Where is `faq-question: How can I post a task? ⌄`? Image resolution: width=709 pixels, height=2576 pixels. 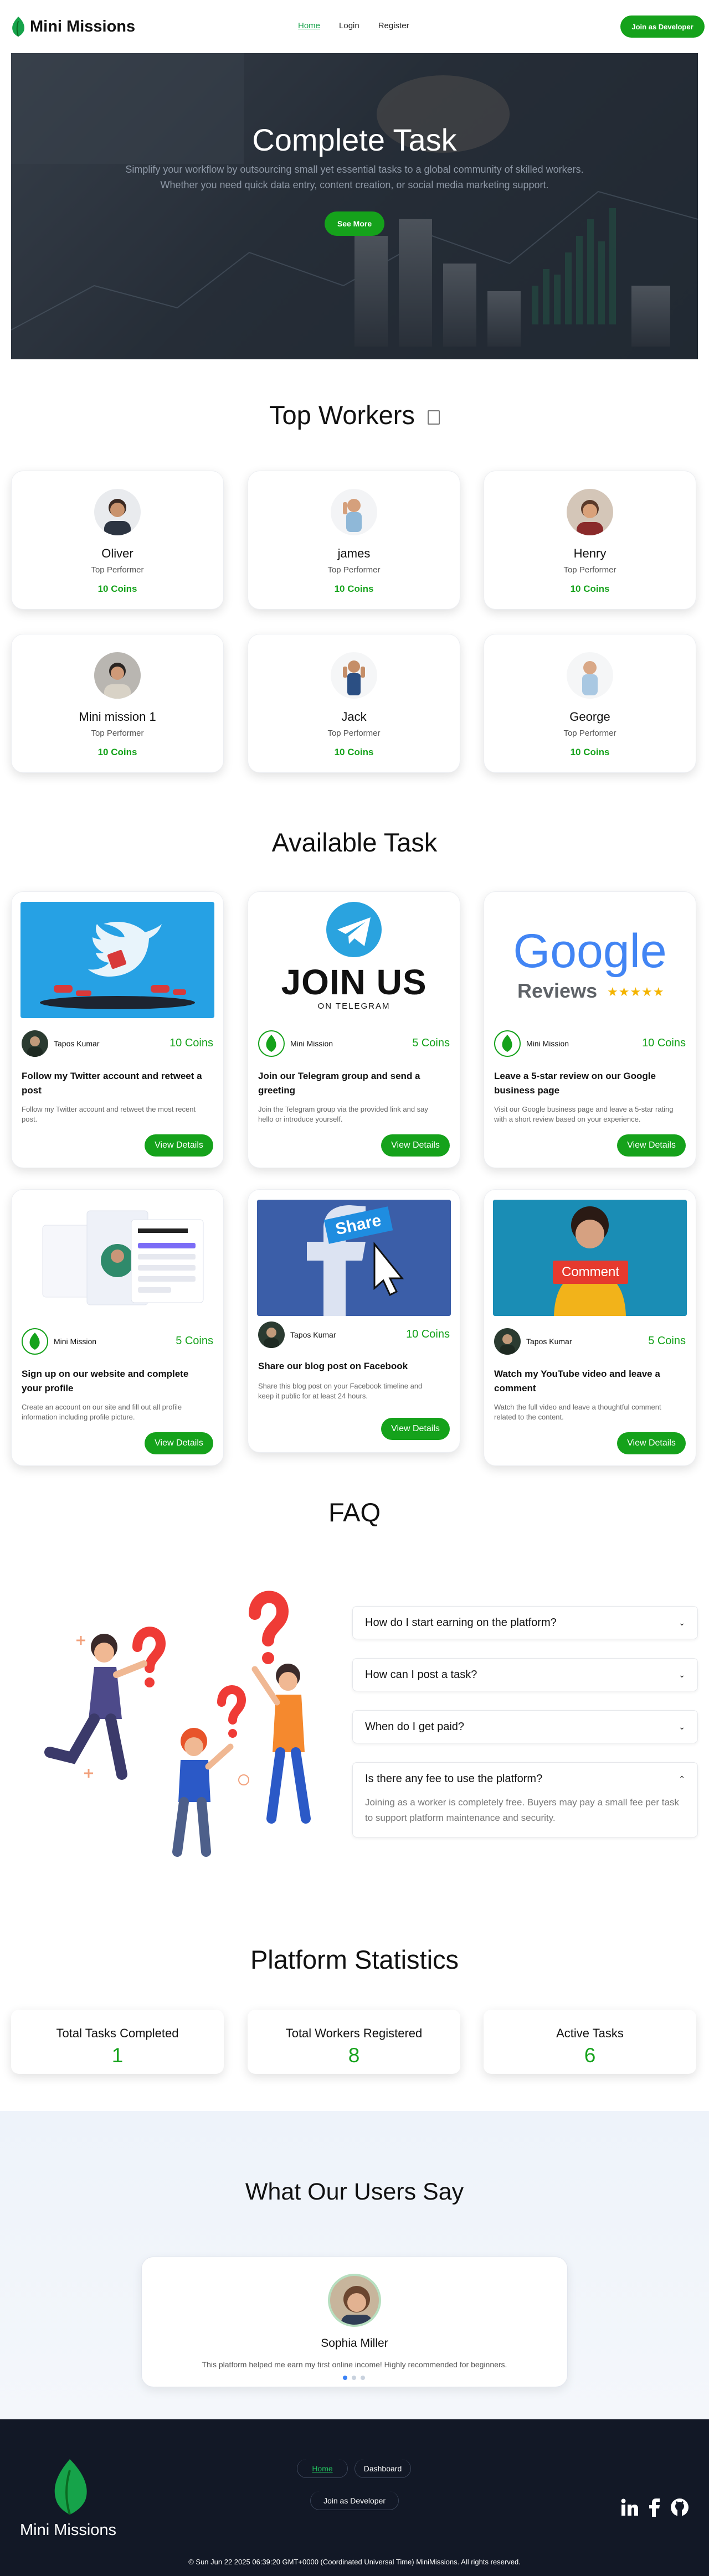 faq-question: How can I post a task? ⌄ is located at coordinates (525, 1675).